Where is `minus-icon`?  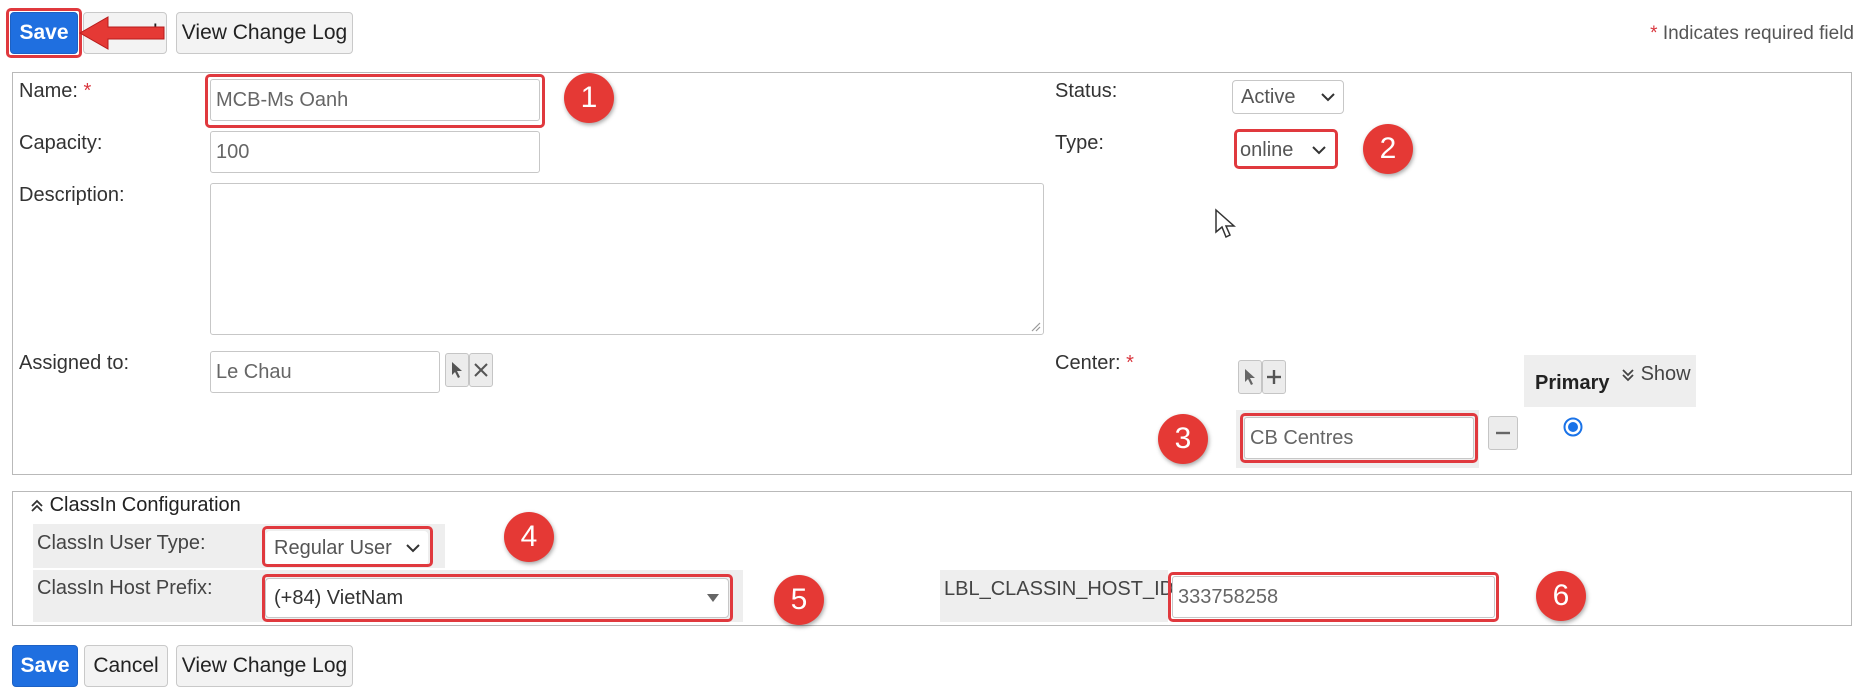 minus-icon is located at coordinates (1503, 433).